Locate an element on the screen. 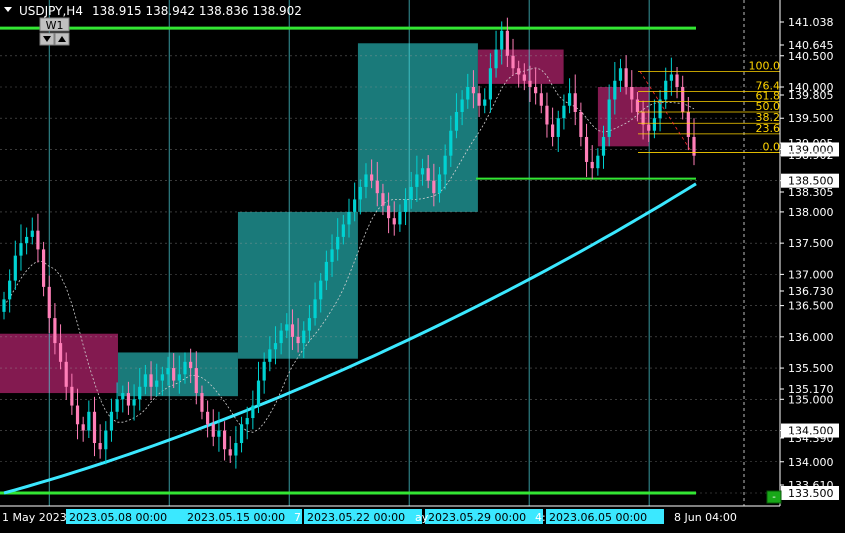 The image size is (845, 533). price-tick-label: 136.000 is located at coordinates (811, 337).